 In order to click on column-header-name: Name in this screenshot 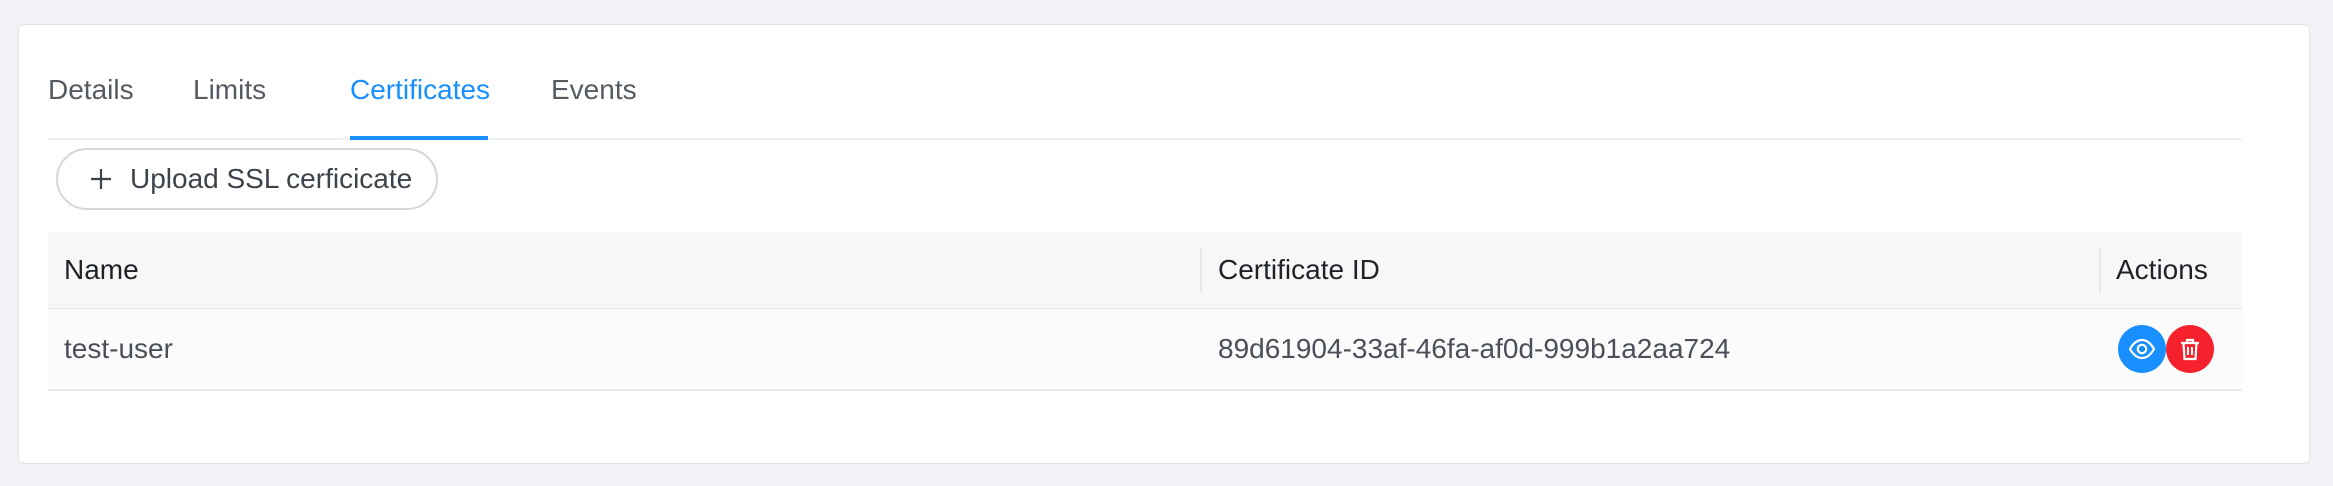, I will do `click(101, 270)`.